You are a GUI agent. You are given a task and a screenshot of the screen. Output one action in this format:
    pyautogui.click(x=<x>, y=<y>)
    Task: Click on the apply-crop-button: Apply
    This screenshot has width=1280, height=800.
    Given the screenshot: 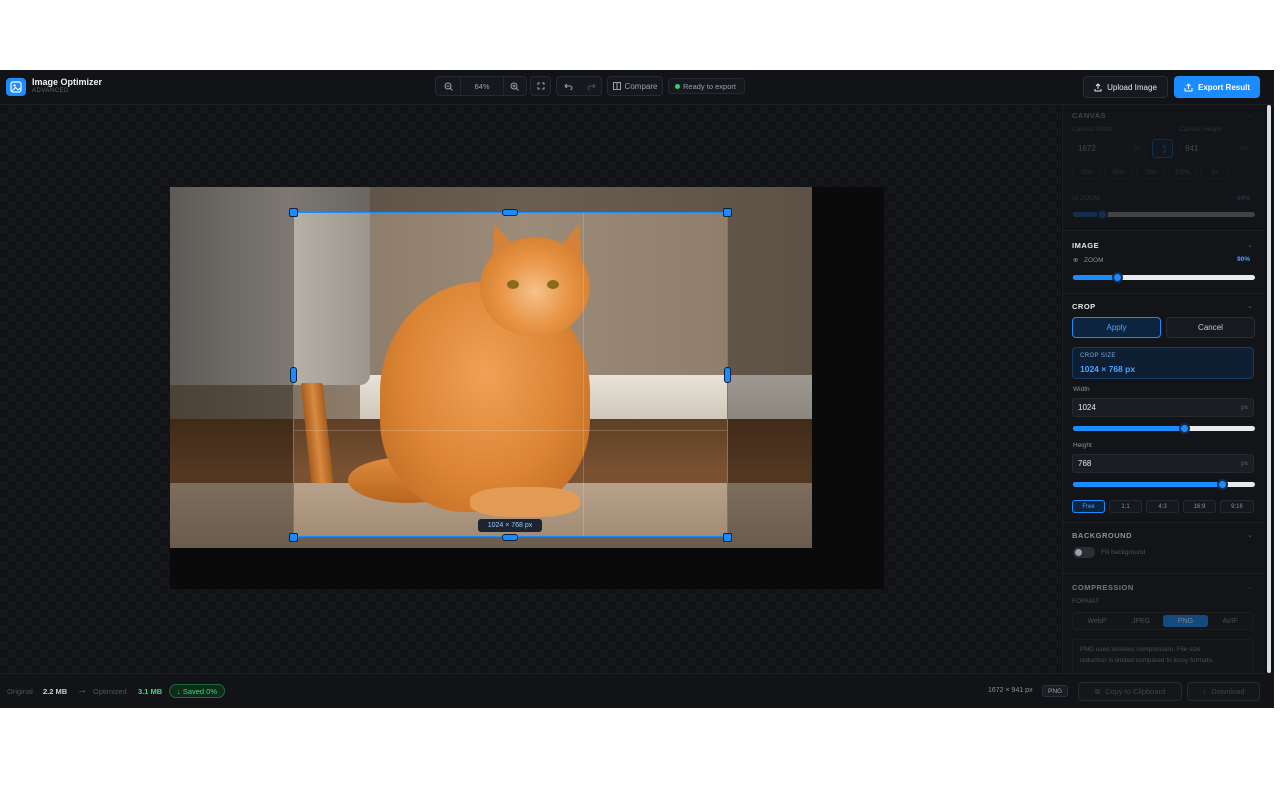 What is the action you would take?
    pyautogui.click(x=1116, y=327)
    